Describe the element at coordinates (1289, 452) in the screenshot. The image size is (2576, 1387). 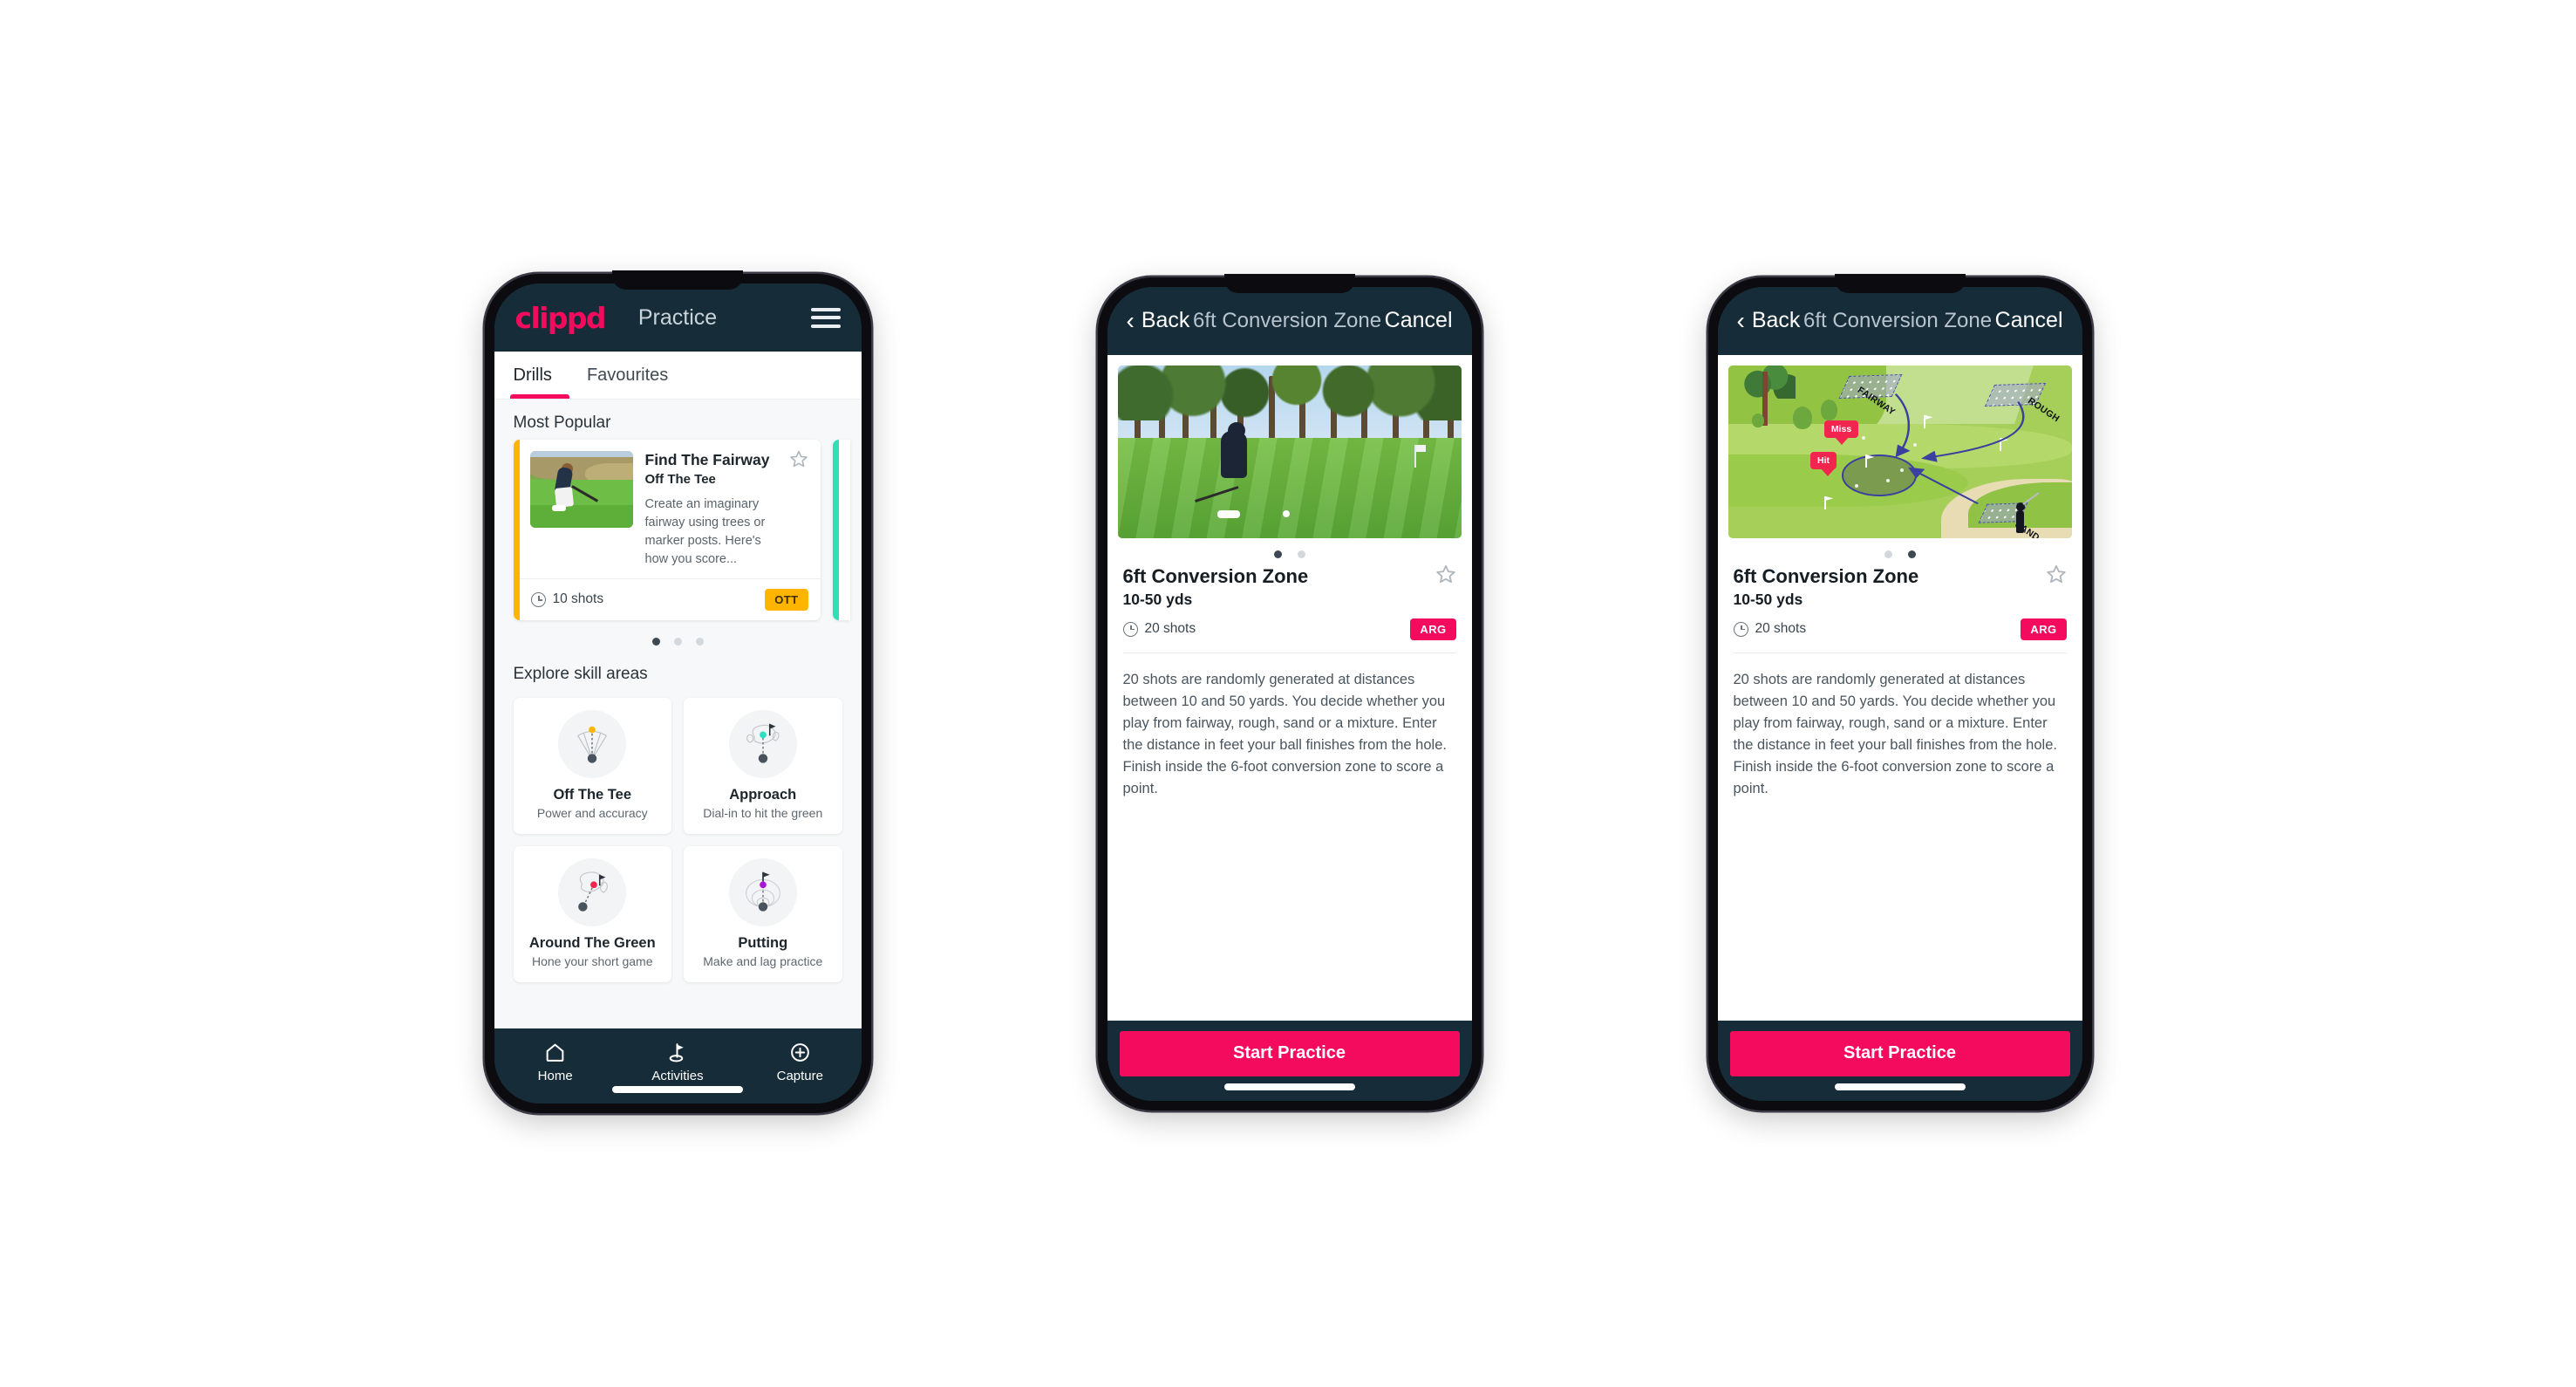
I see `drill-hero-photo` at that location.